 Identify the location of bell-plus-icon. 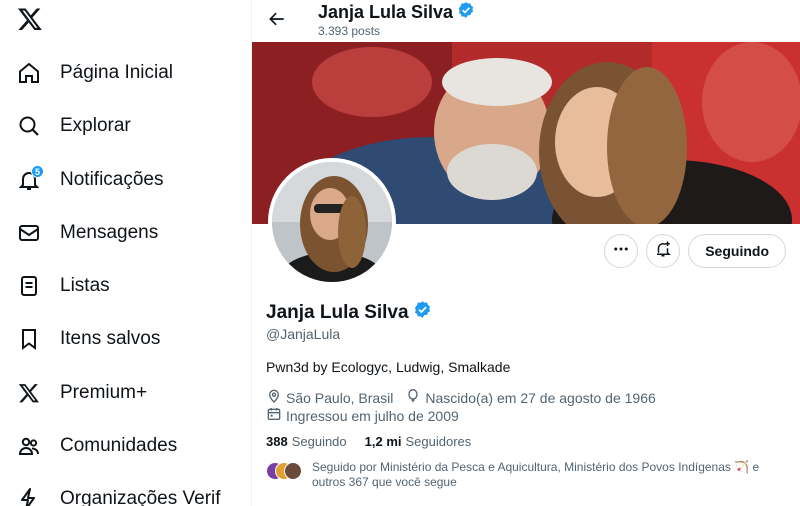
(663, 251).